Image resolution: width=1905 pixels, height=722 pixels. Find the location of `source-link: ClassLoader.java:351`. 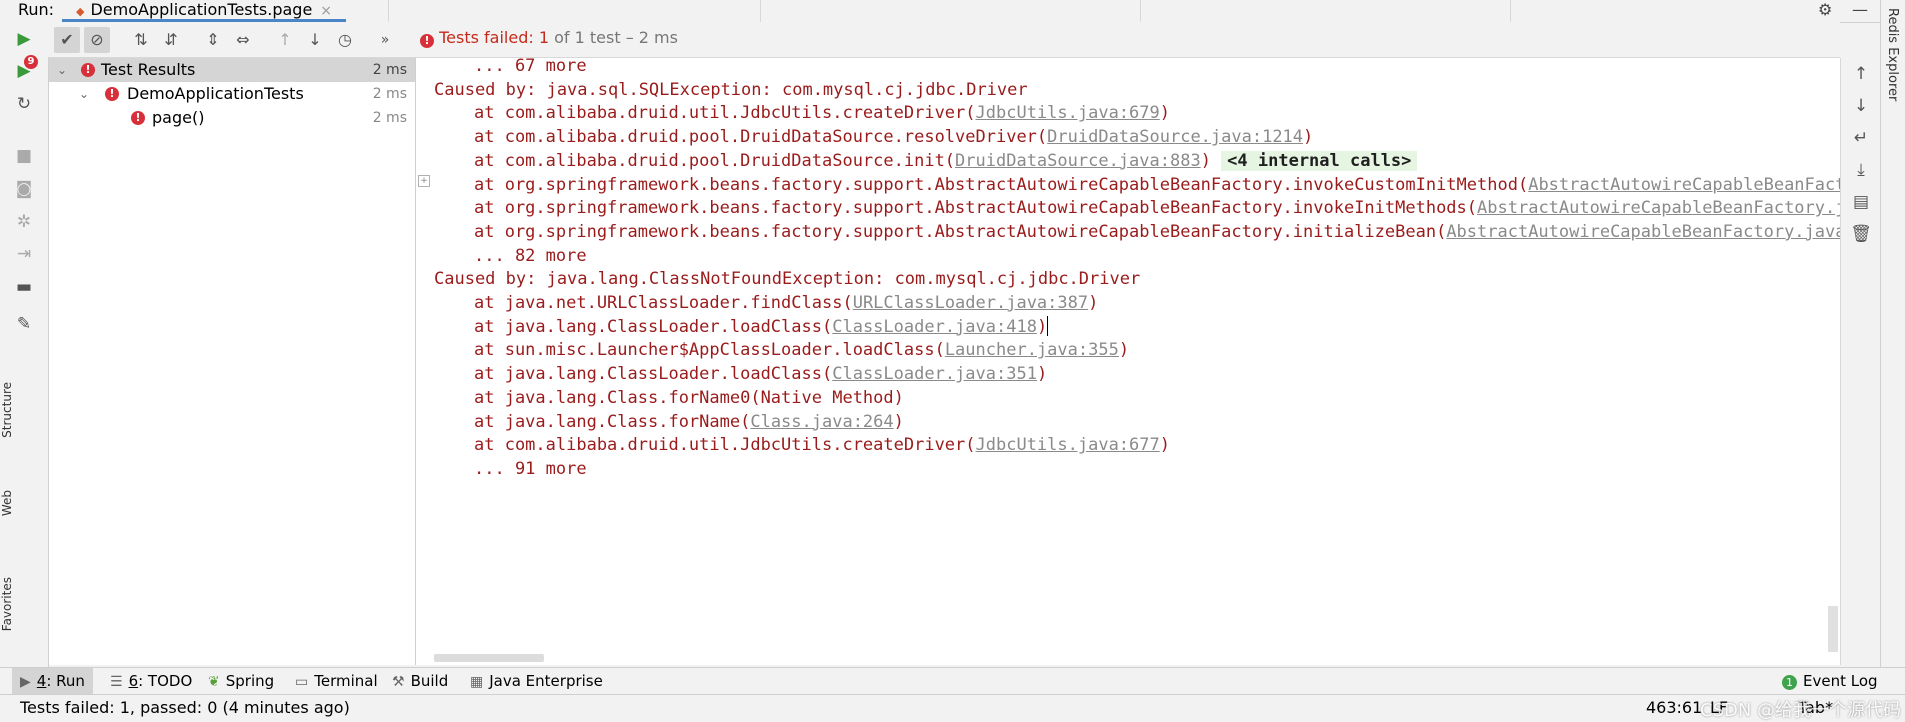

source-link: ClassLoader.java:351 is located at coordinates (934, 374).